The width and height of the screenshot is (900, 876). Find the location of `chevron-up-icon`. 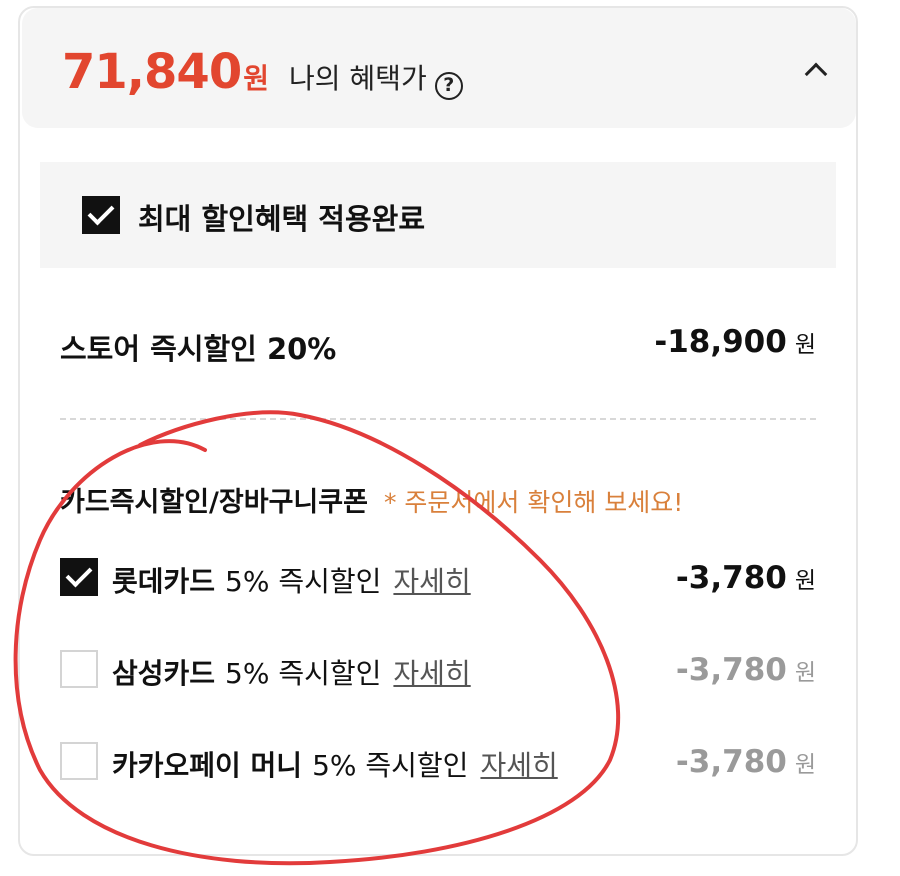

chevron-up-icon is located at coordinates (816, 74).